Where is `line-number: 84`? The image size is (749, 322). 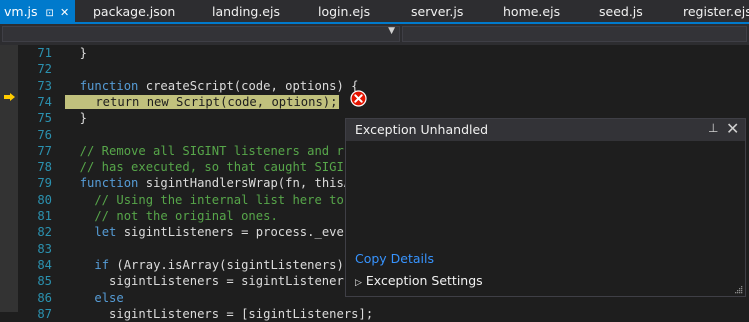 line-number: 84 is located at coordinates (44, 264).